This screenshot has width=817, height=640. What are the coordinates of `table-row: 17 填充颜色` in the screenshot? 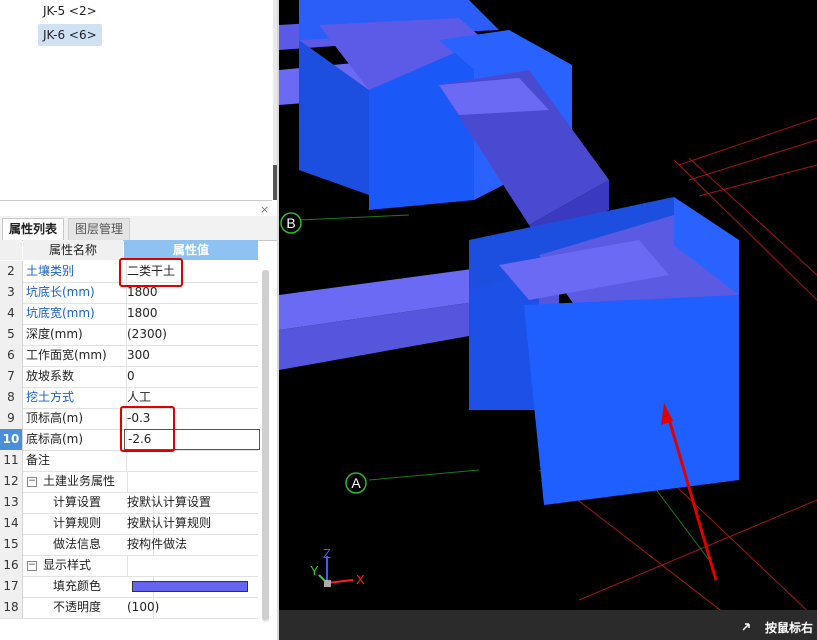 It's located at (129, 587).